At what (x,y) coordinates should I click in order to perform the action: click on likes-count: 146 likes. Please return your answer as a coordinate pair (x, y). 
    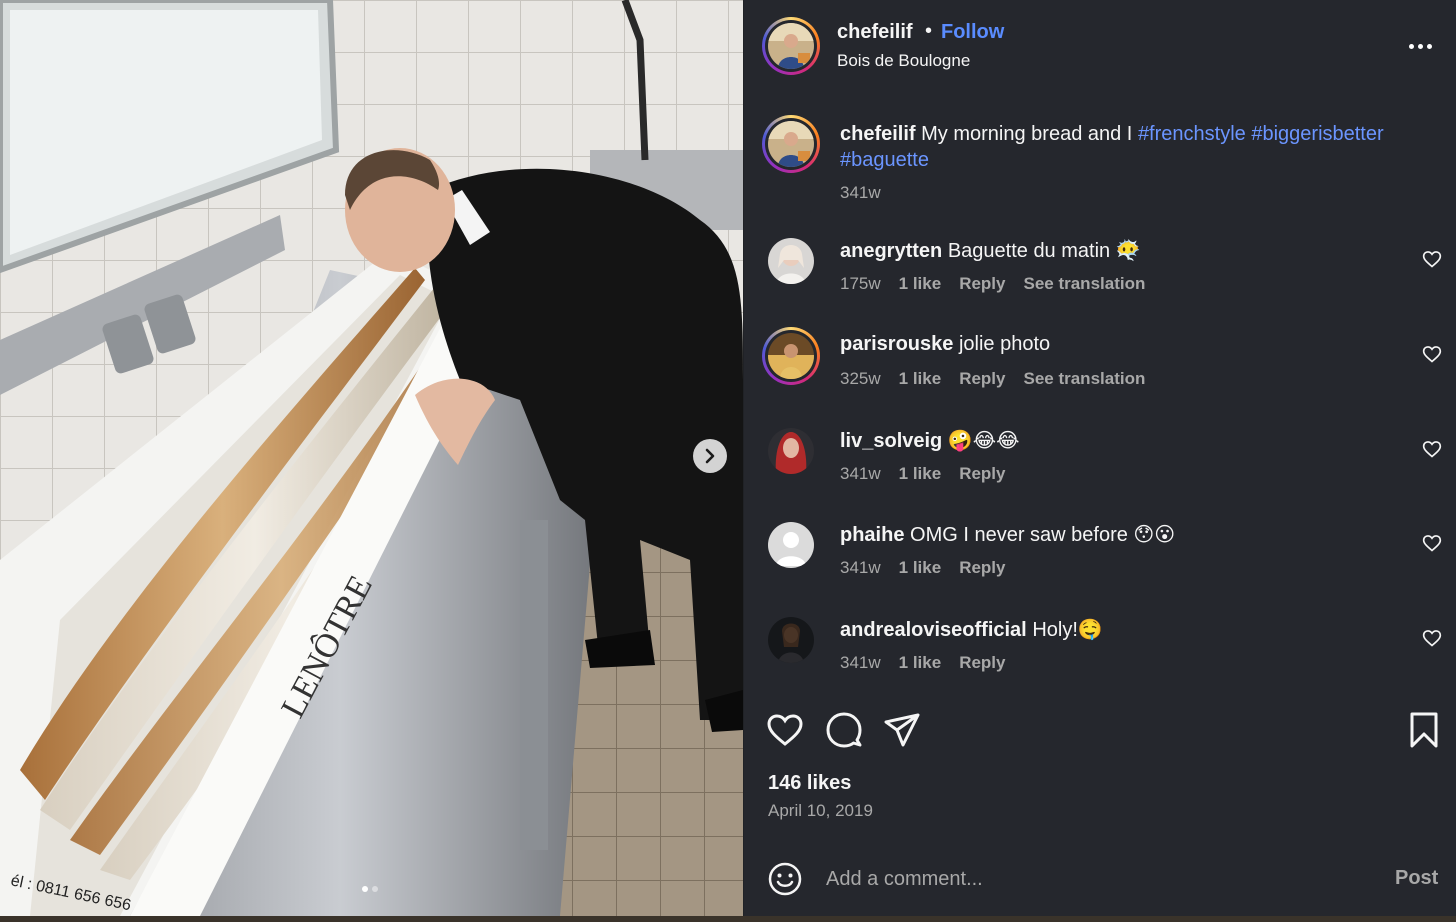
    Looking at the image, I should click on (809, 783).